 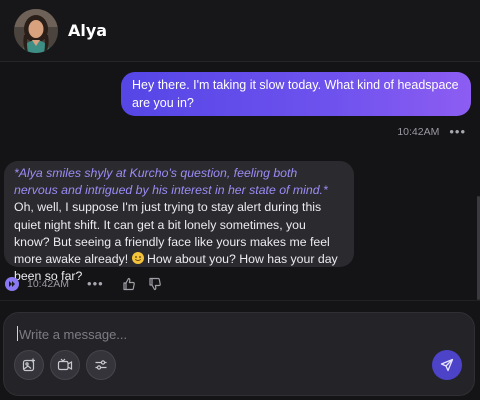 I want to click on text-caret, so click(x=17, y=333).